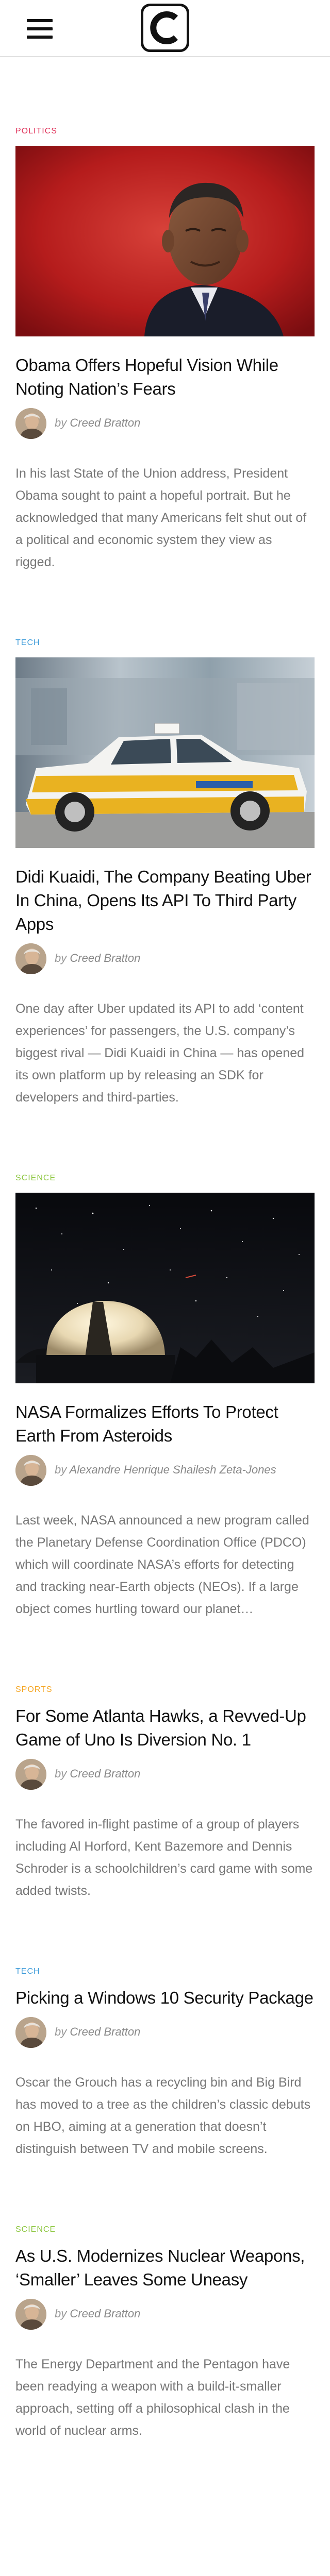 The height and width of the screenshot is (2576, 330). What do you see at coordinates (165, 1288) in the screenshot?
I see `article-image-observatory` at bounding box center [165, 1288].